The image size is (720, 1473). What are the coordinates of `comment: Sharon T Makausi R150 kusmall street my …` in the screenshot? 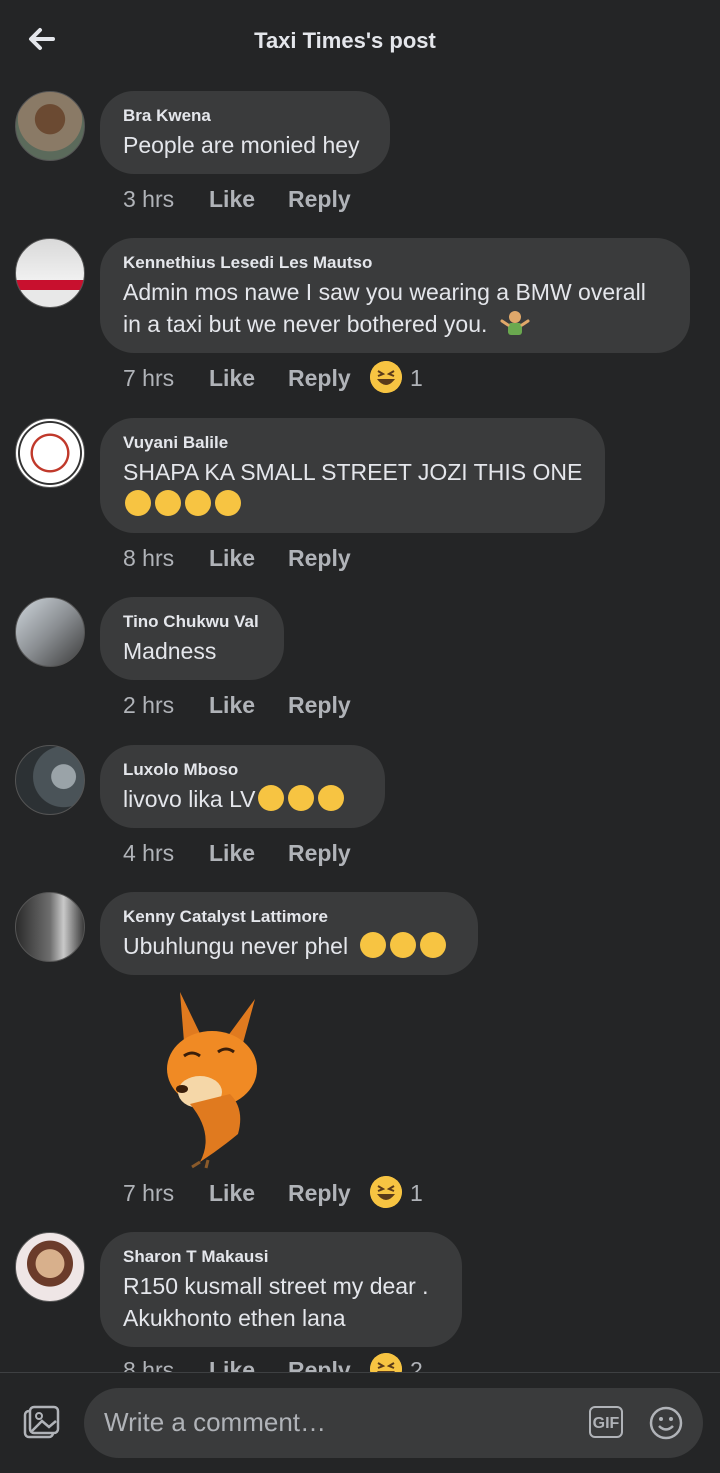 It's located at (360, 1302).